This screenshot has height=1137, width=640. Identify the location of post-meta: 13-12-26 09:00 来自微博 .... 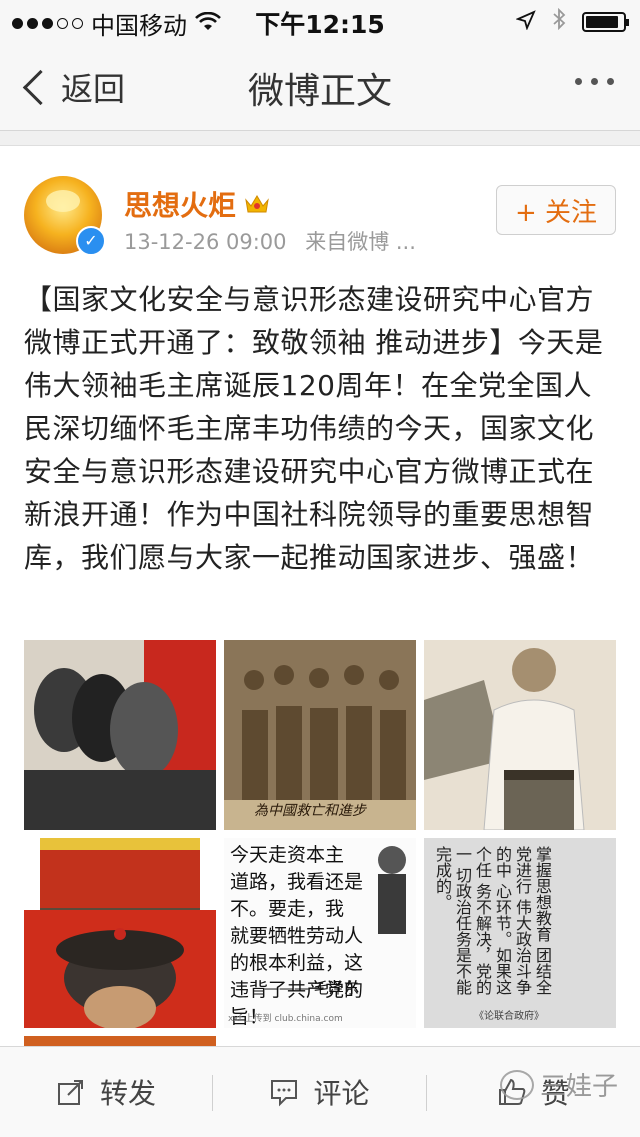
(276, 241).